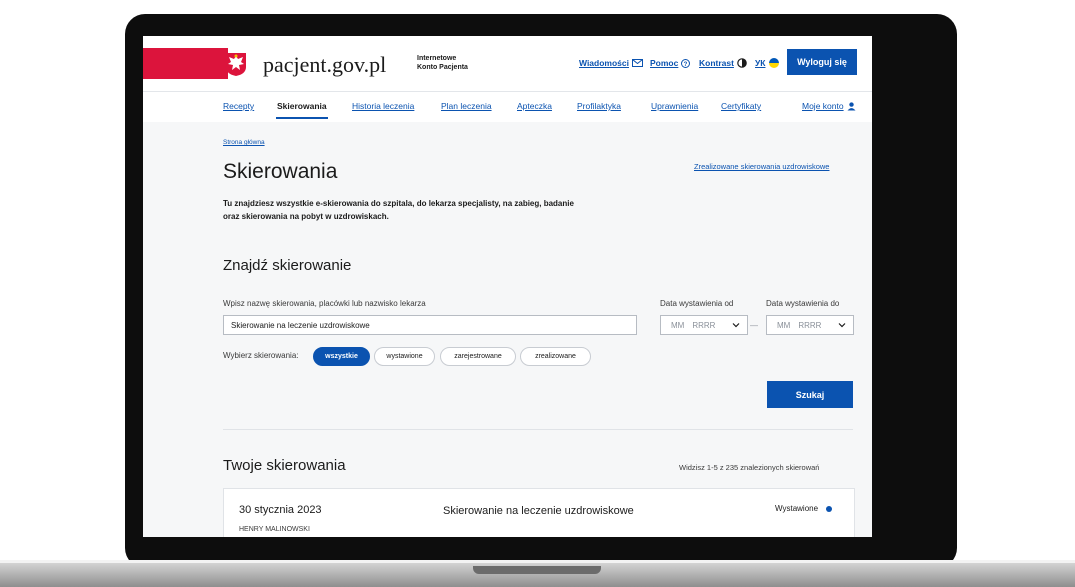 Image resolution: width=1075 pixels, height=587 pixels. What do you see at coordinates (236, 64) in the screenshot?
I see `poland-eagle-icon` at bounding box center [236, 64].